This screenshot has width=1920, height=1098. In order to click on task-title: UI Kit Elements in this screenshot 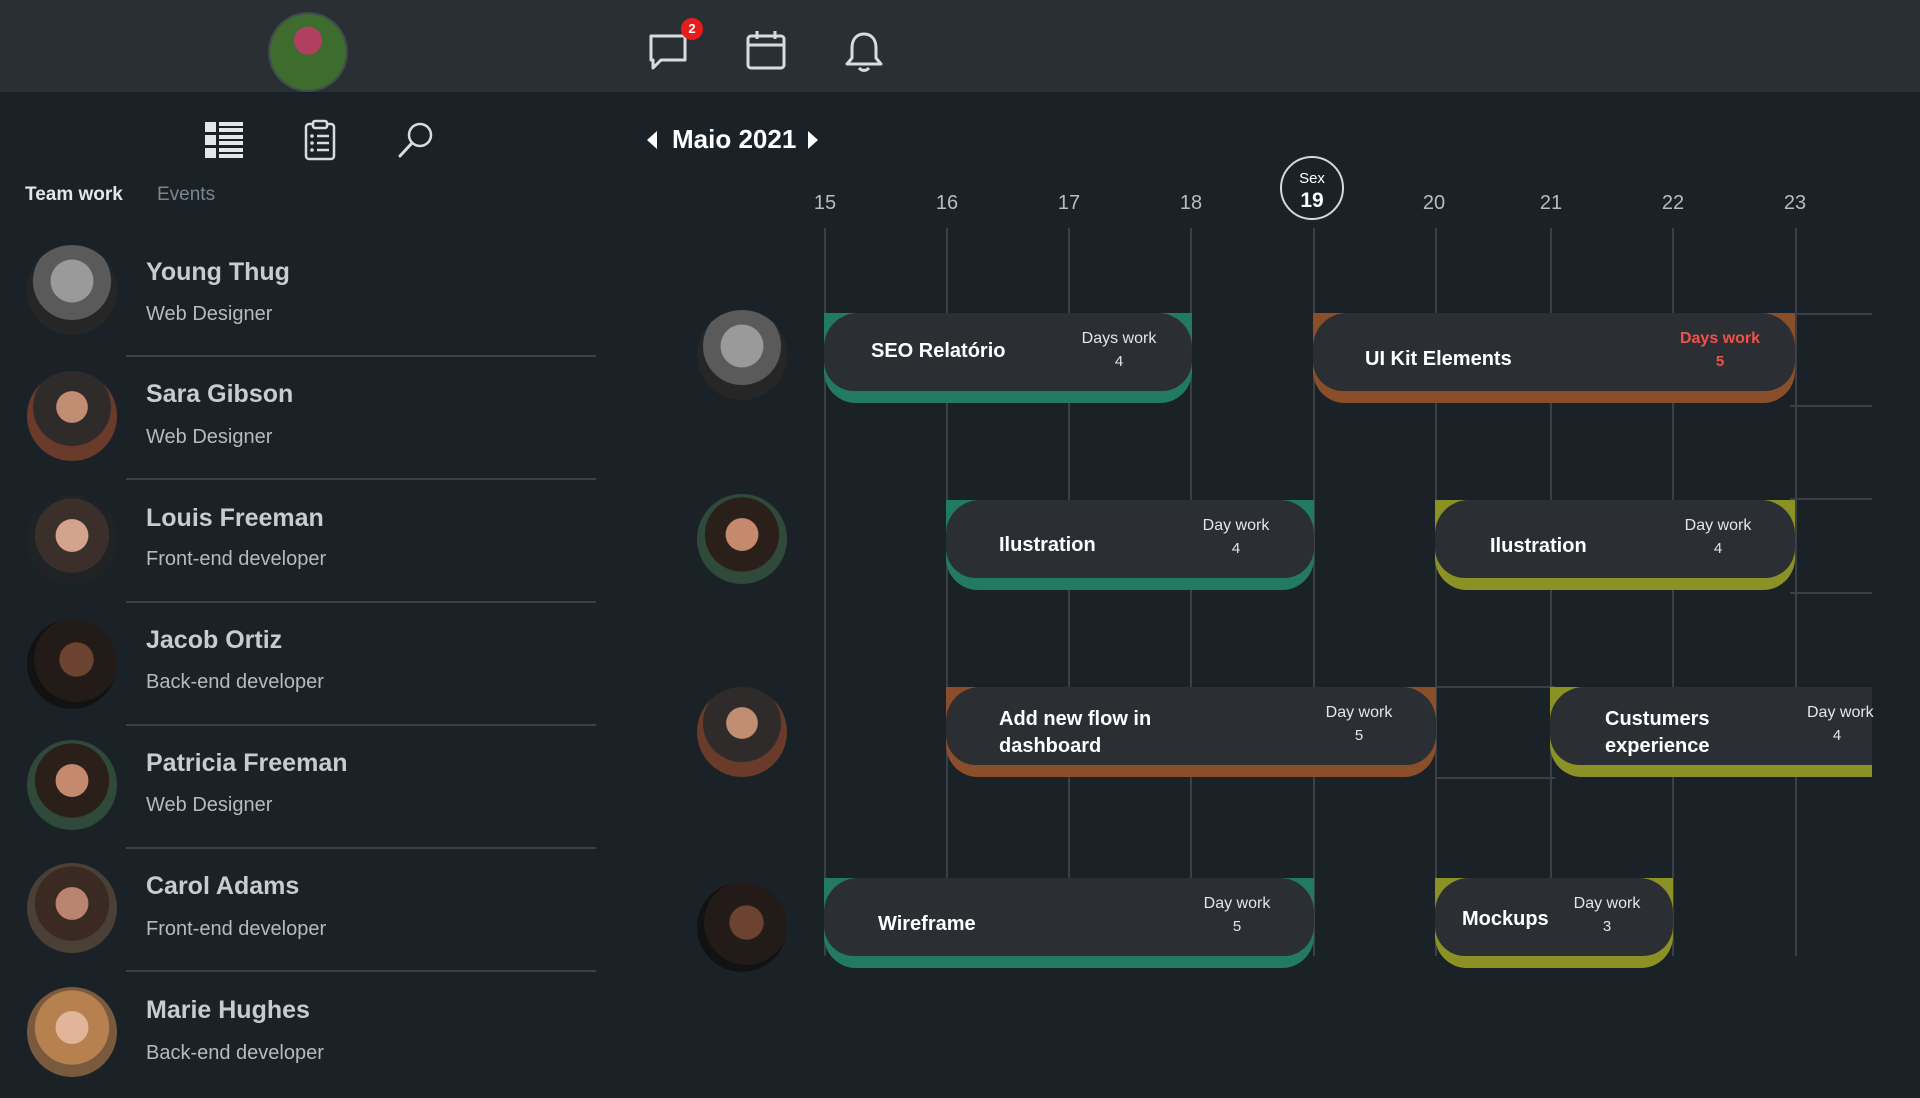, I will do `click(1438, 359)`.